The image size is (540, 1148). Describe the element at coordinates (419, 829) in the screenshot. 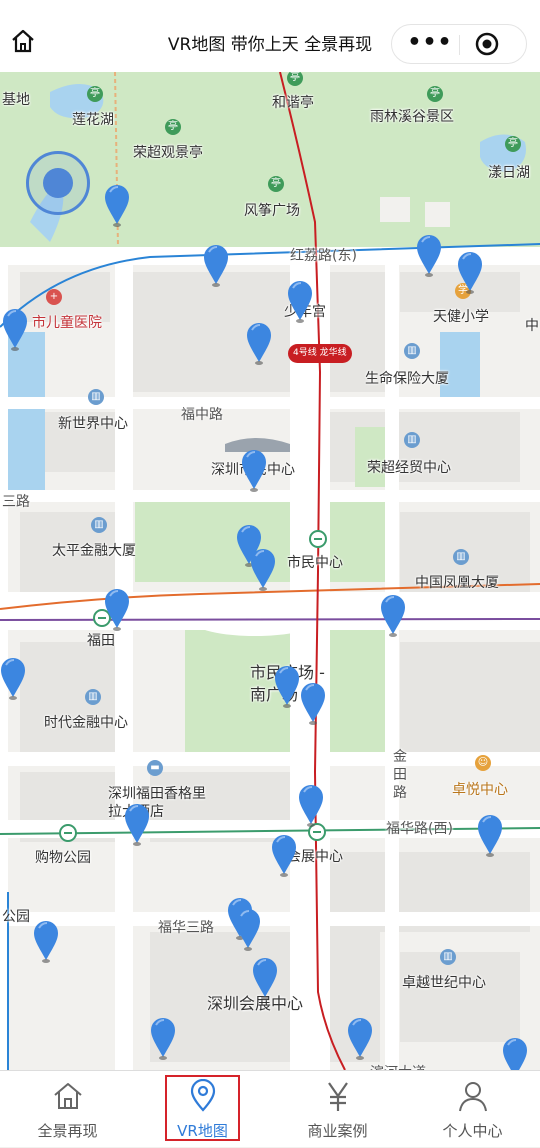

I see `road-label: 福华路(西)` at that location.